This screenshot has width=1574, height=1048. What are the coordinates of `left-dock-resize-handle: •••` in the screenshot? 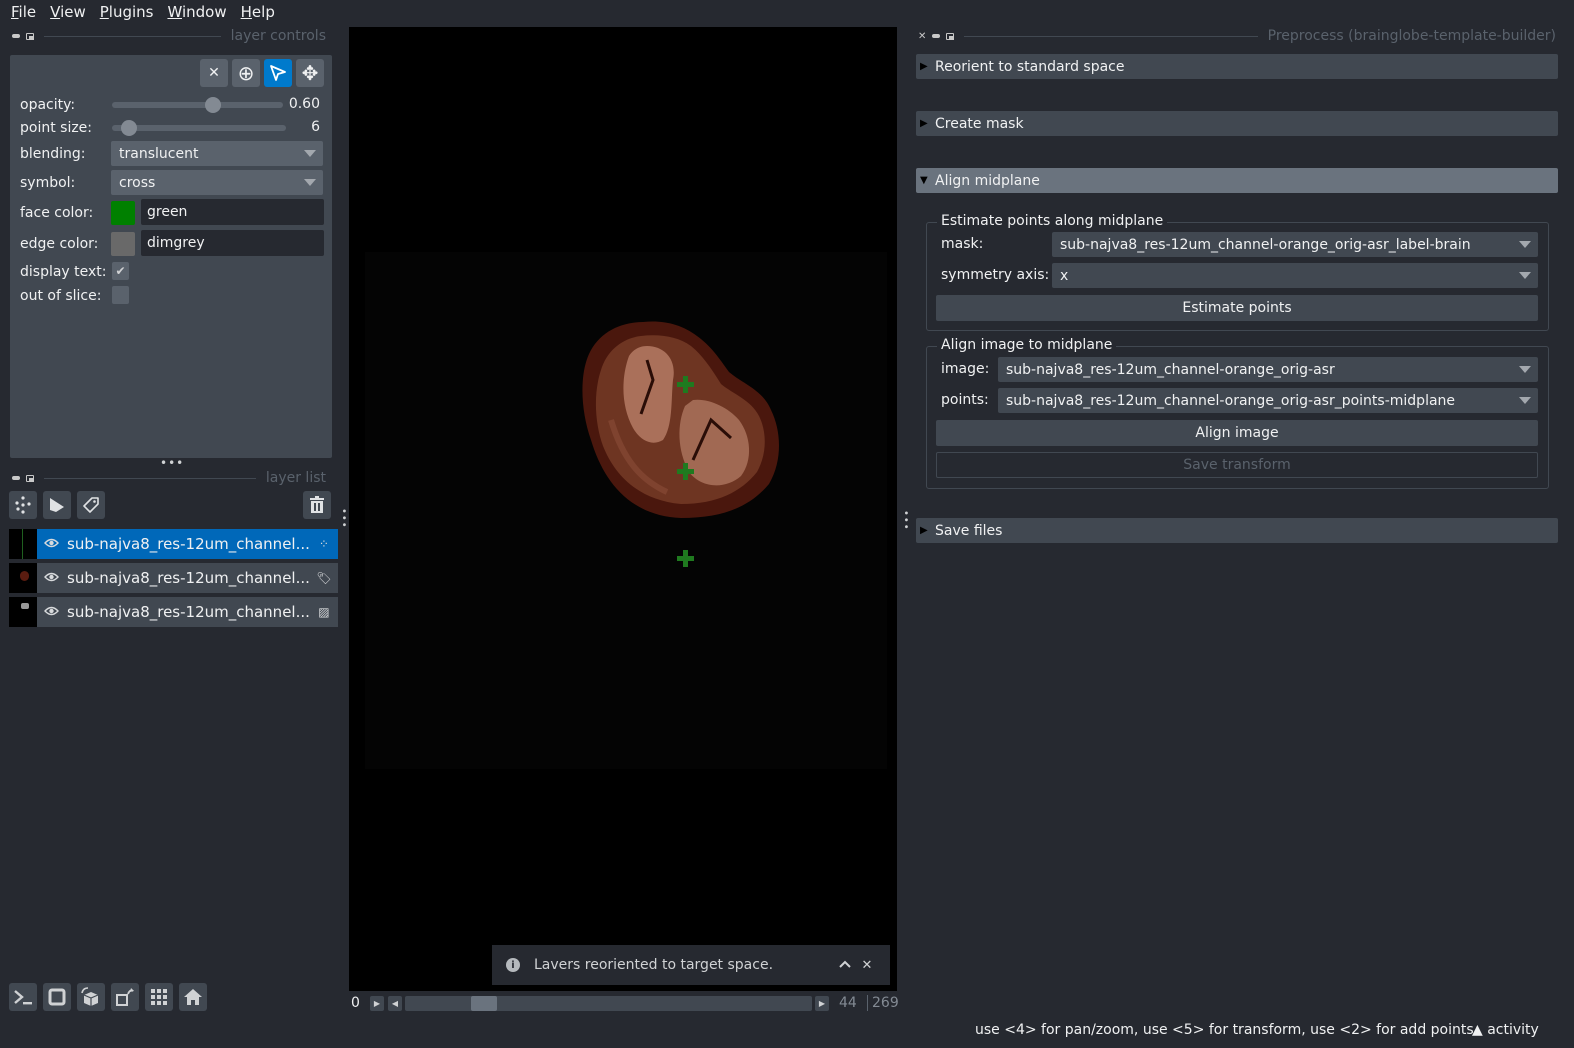 It's located at (343, 518).